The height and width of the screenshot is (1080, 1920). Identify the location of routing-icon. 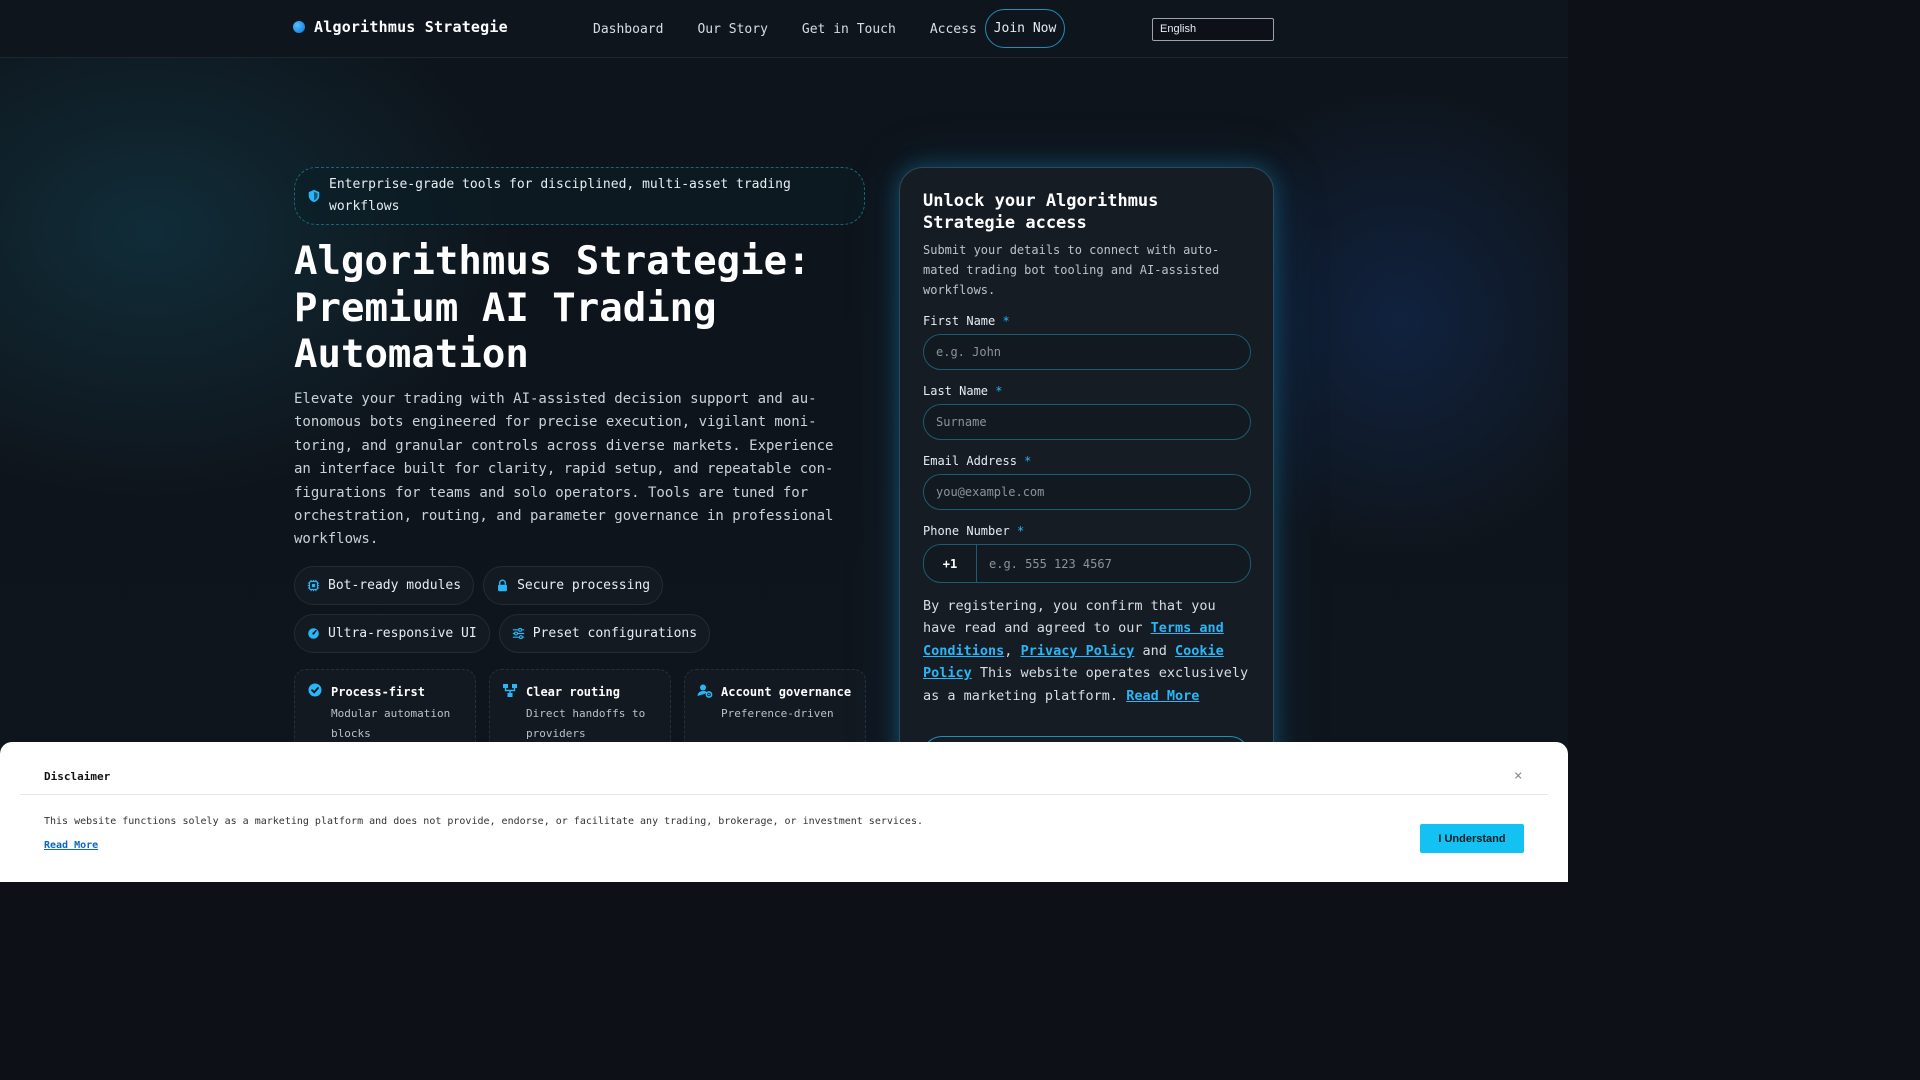
(510, 690).